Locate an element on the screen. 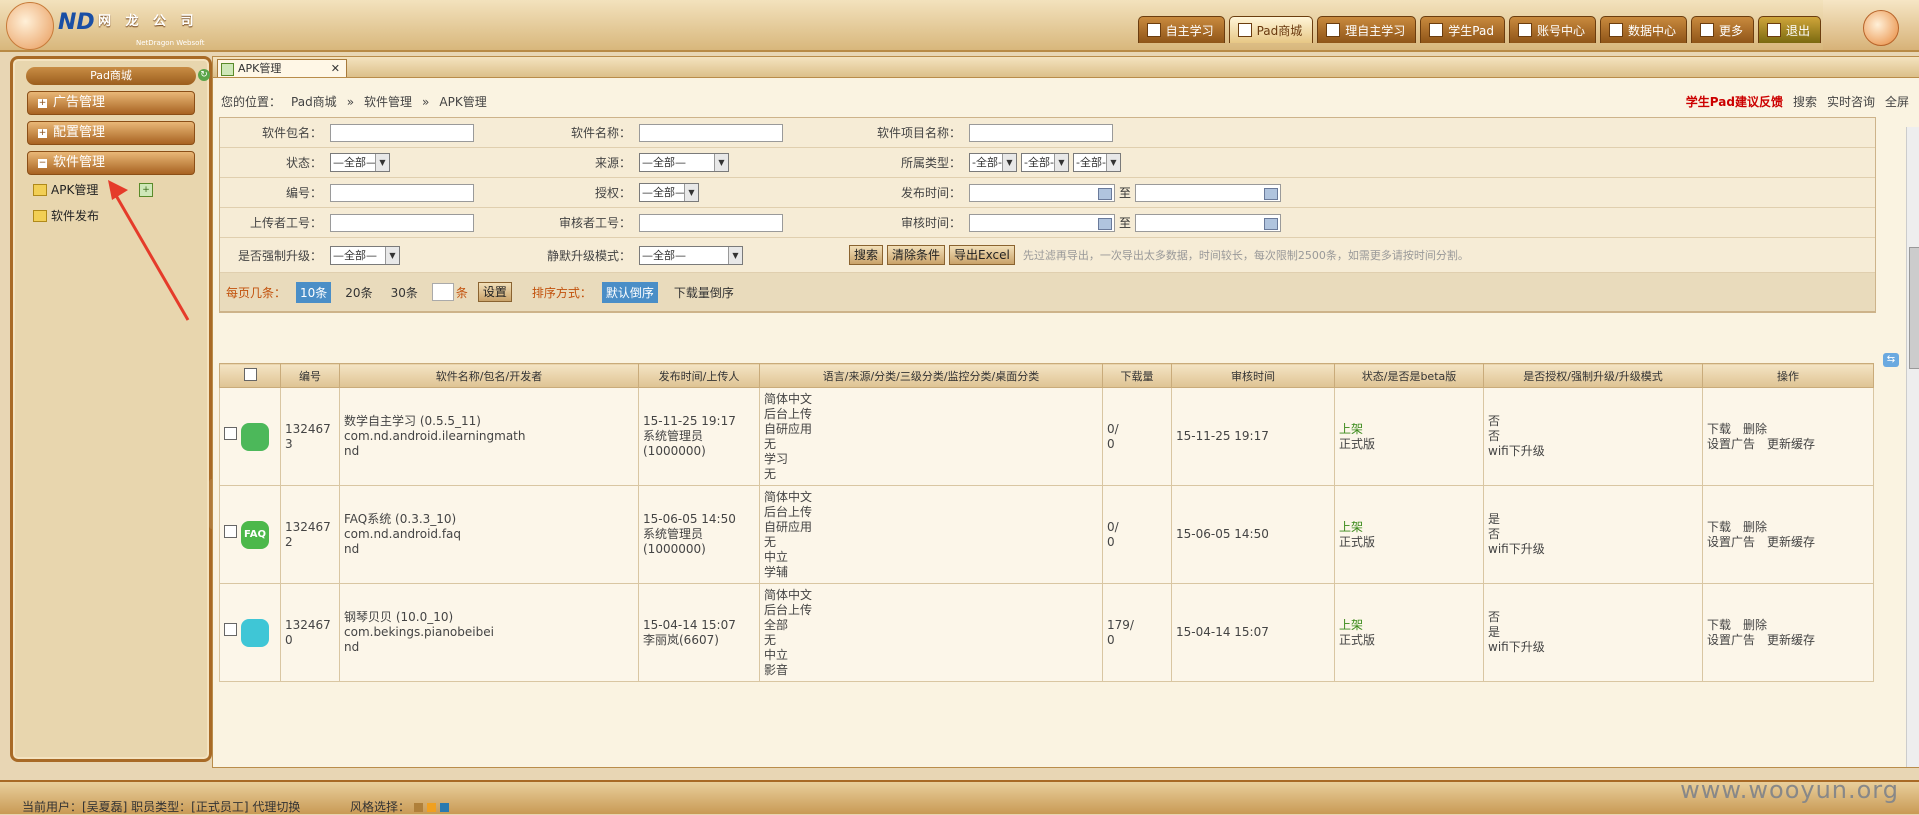 The height and width of the screenshot is (815, 1919). app-name: FAQ系统 (0.3.3_10) is located at coordinates (489, 519).